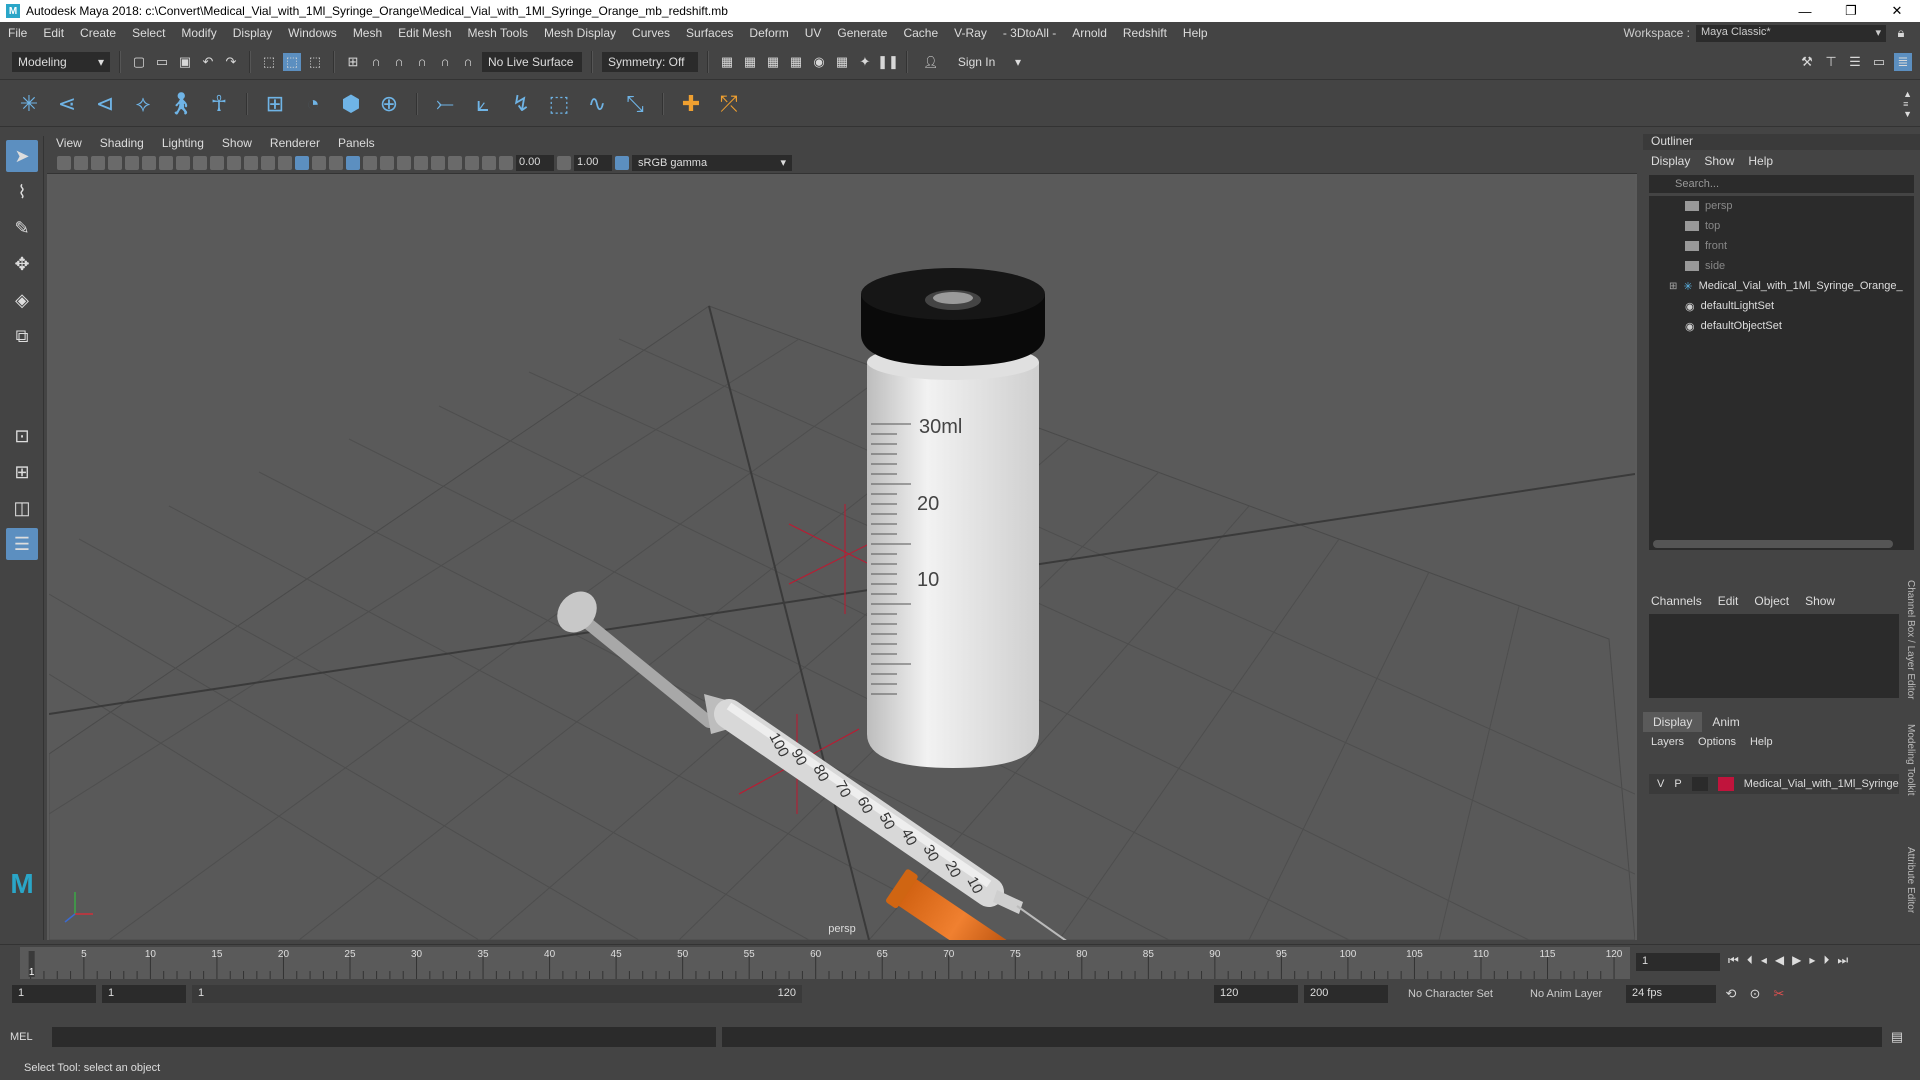 The width and height of the screenshot is (1920, 1080). What do you see at coordinates (22, 508) in the screenshot?
I see `two-view-icon: ◫` at bounding box center [22, 508].